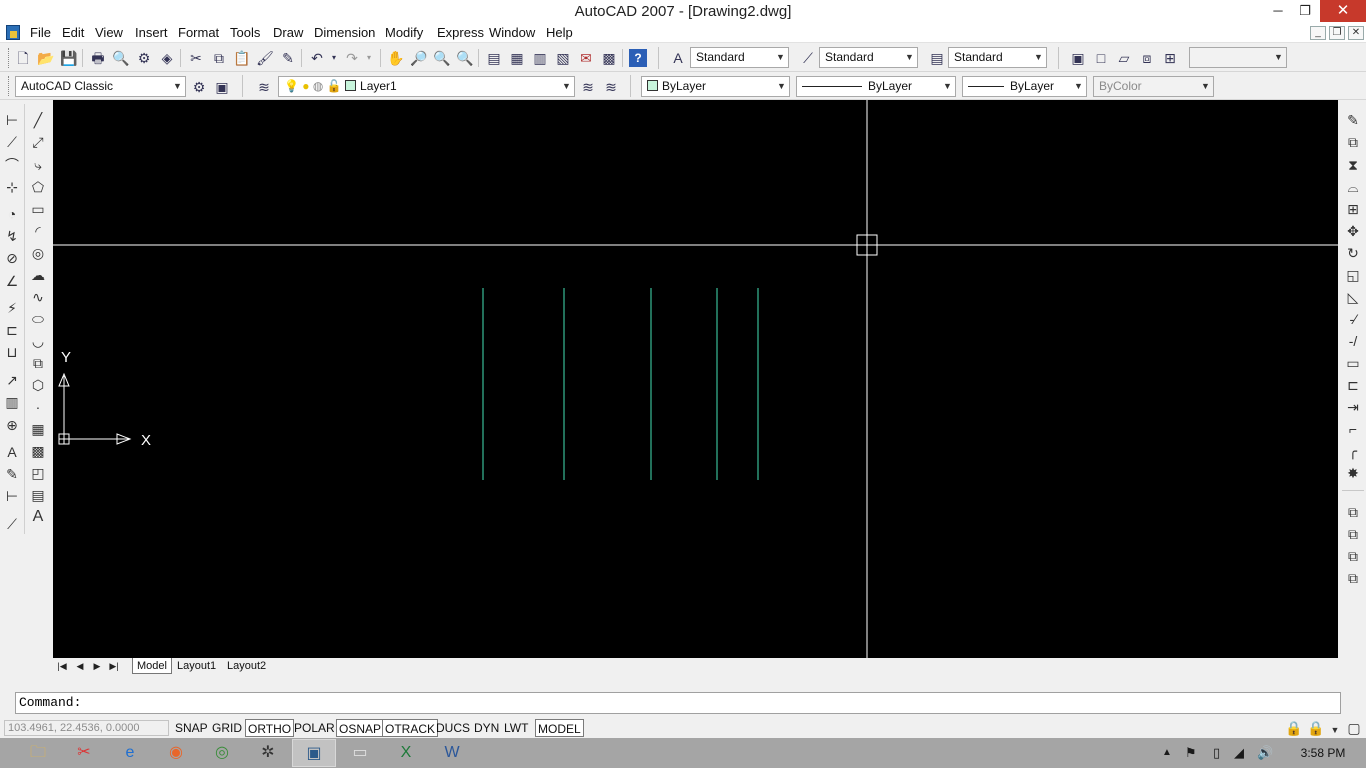  I want to click on clip-viewport-icon: ⊞, so click(1170, 58).